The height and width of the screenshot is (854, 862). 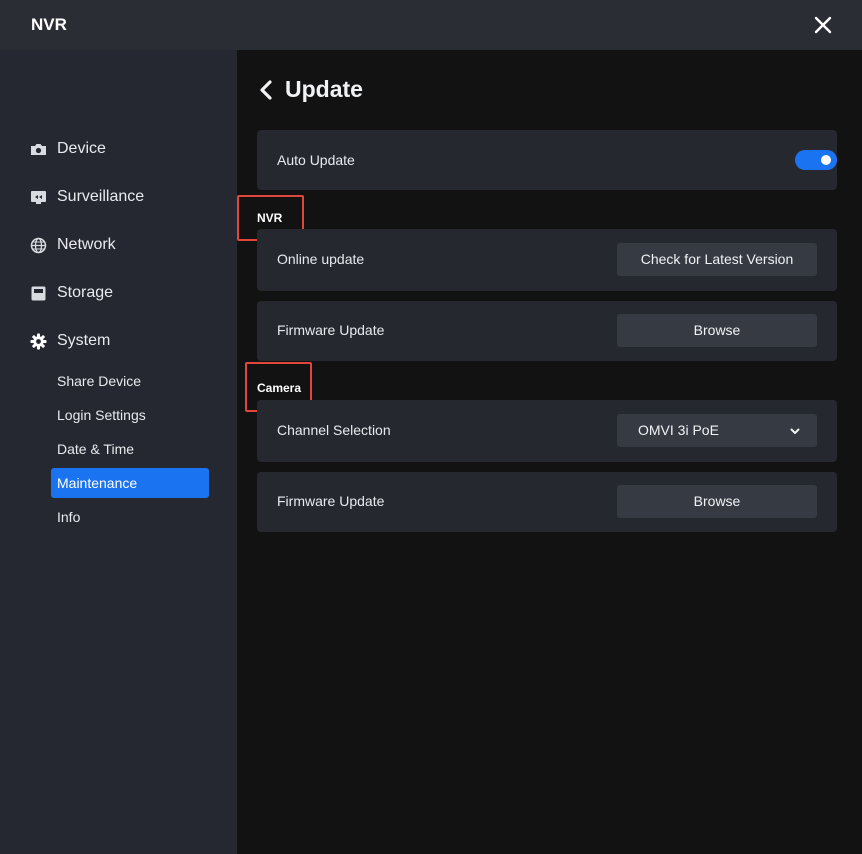 What do you see at coordinates (85, 292) in the screenshot?
I see `sidebar-item-label: Storage` at bounding box center [85, 292].